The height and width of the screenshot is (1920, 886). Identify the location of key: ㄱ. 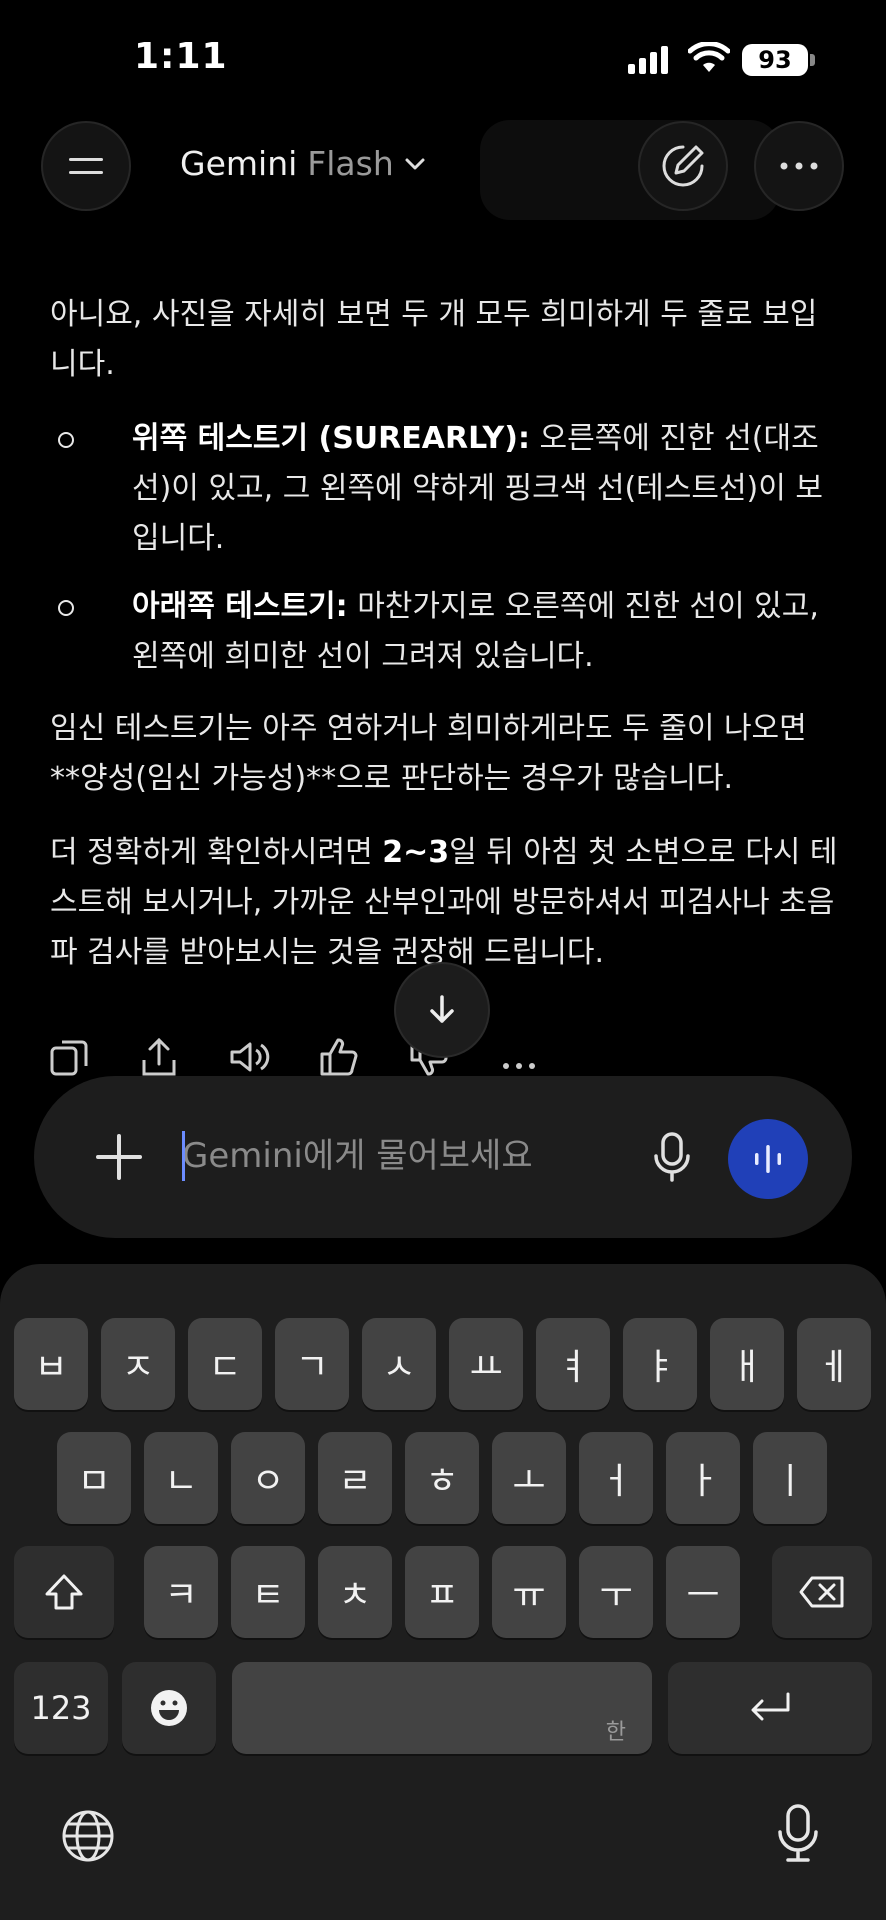
(312, 1364).